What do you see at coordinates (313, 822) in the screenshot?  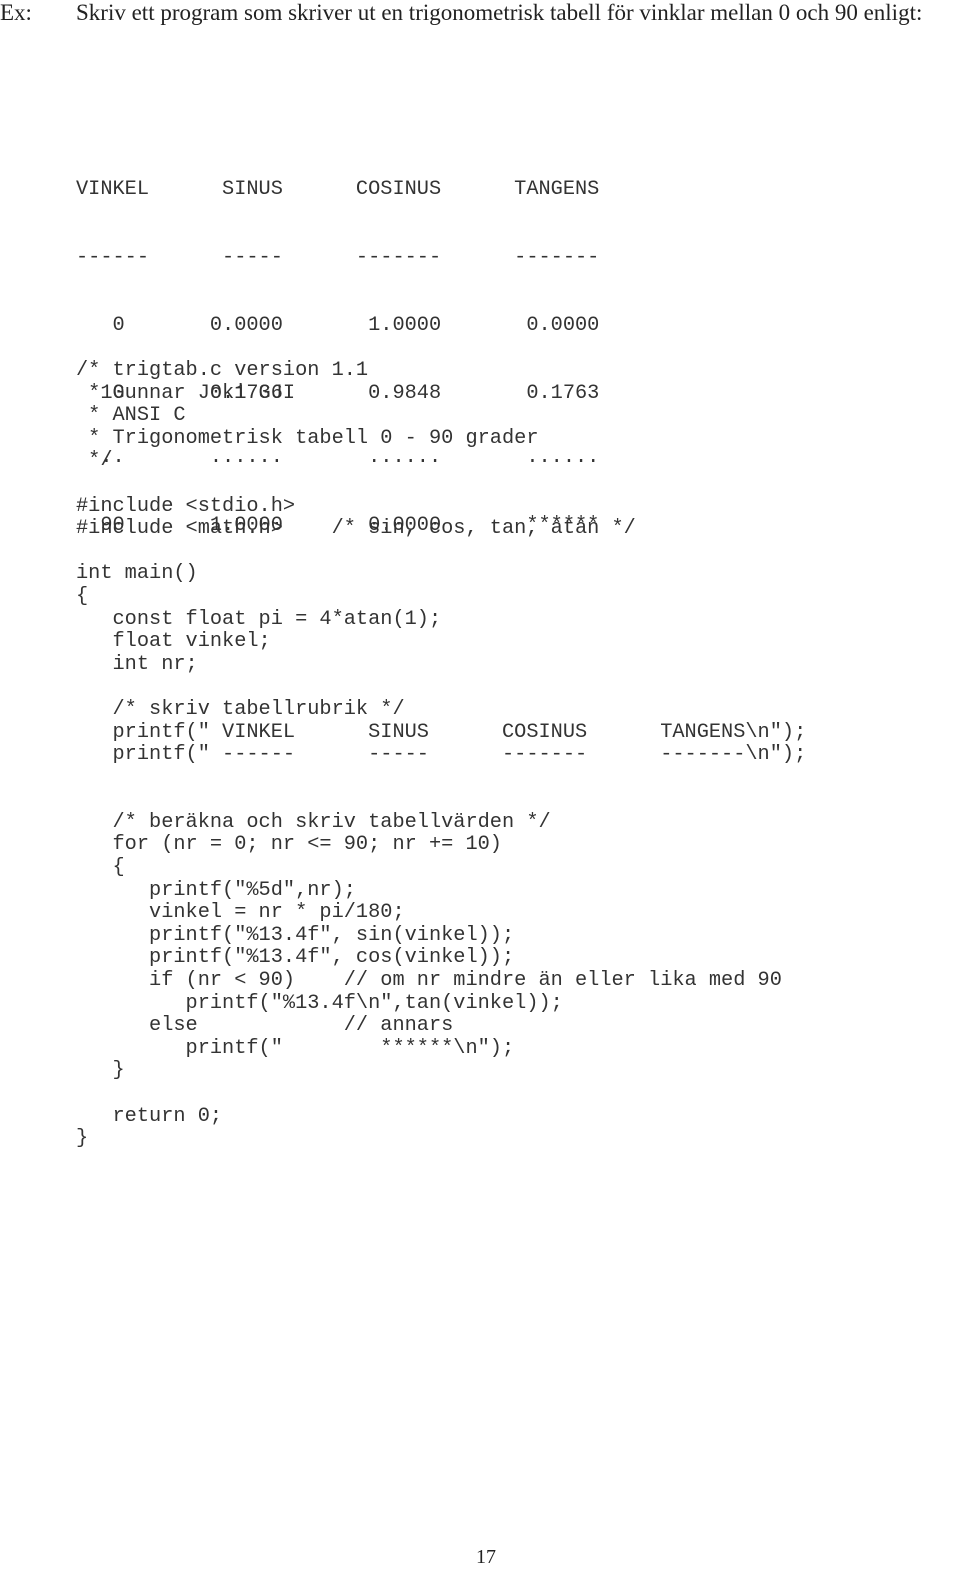 I see `code-line: /* beräkna och skriv tabellvärden */` at bounding box center [313, 822].